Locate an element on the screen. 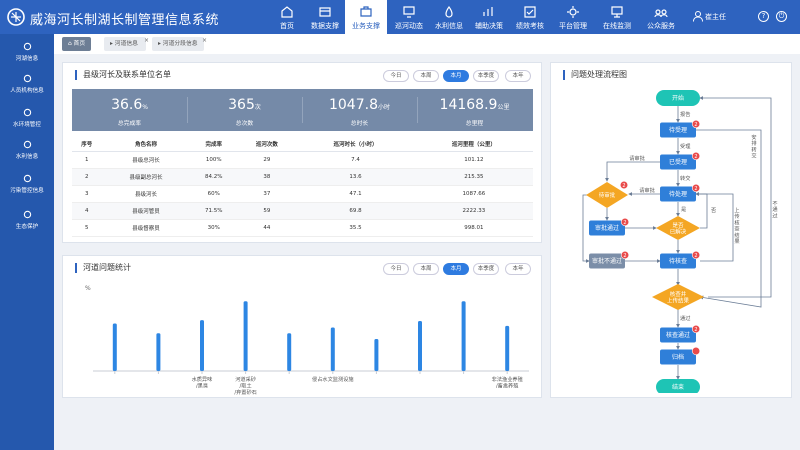  table-header-row: 序号 角色名称 完成率 巡河次数 巡河时长（小时） 巡河里程（公里） is located at coordinates (302, 144).